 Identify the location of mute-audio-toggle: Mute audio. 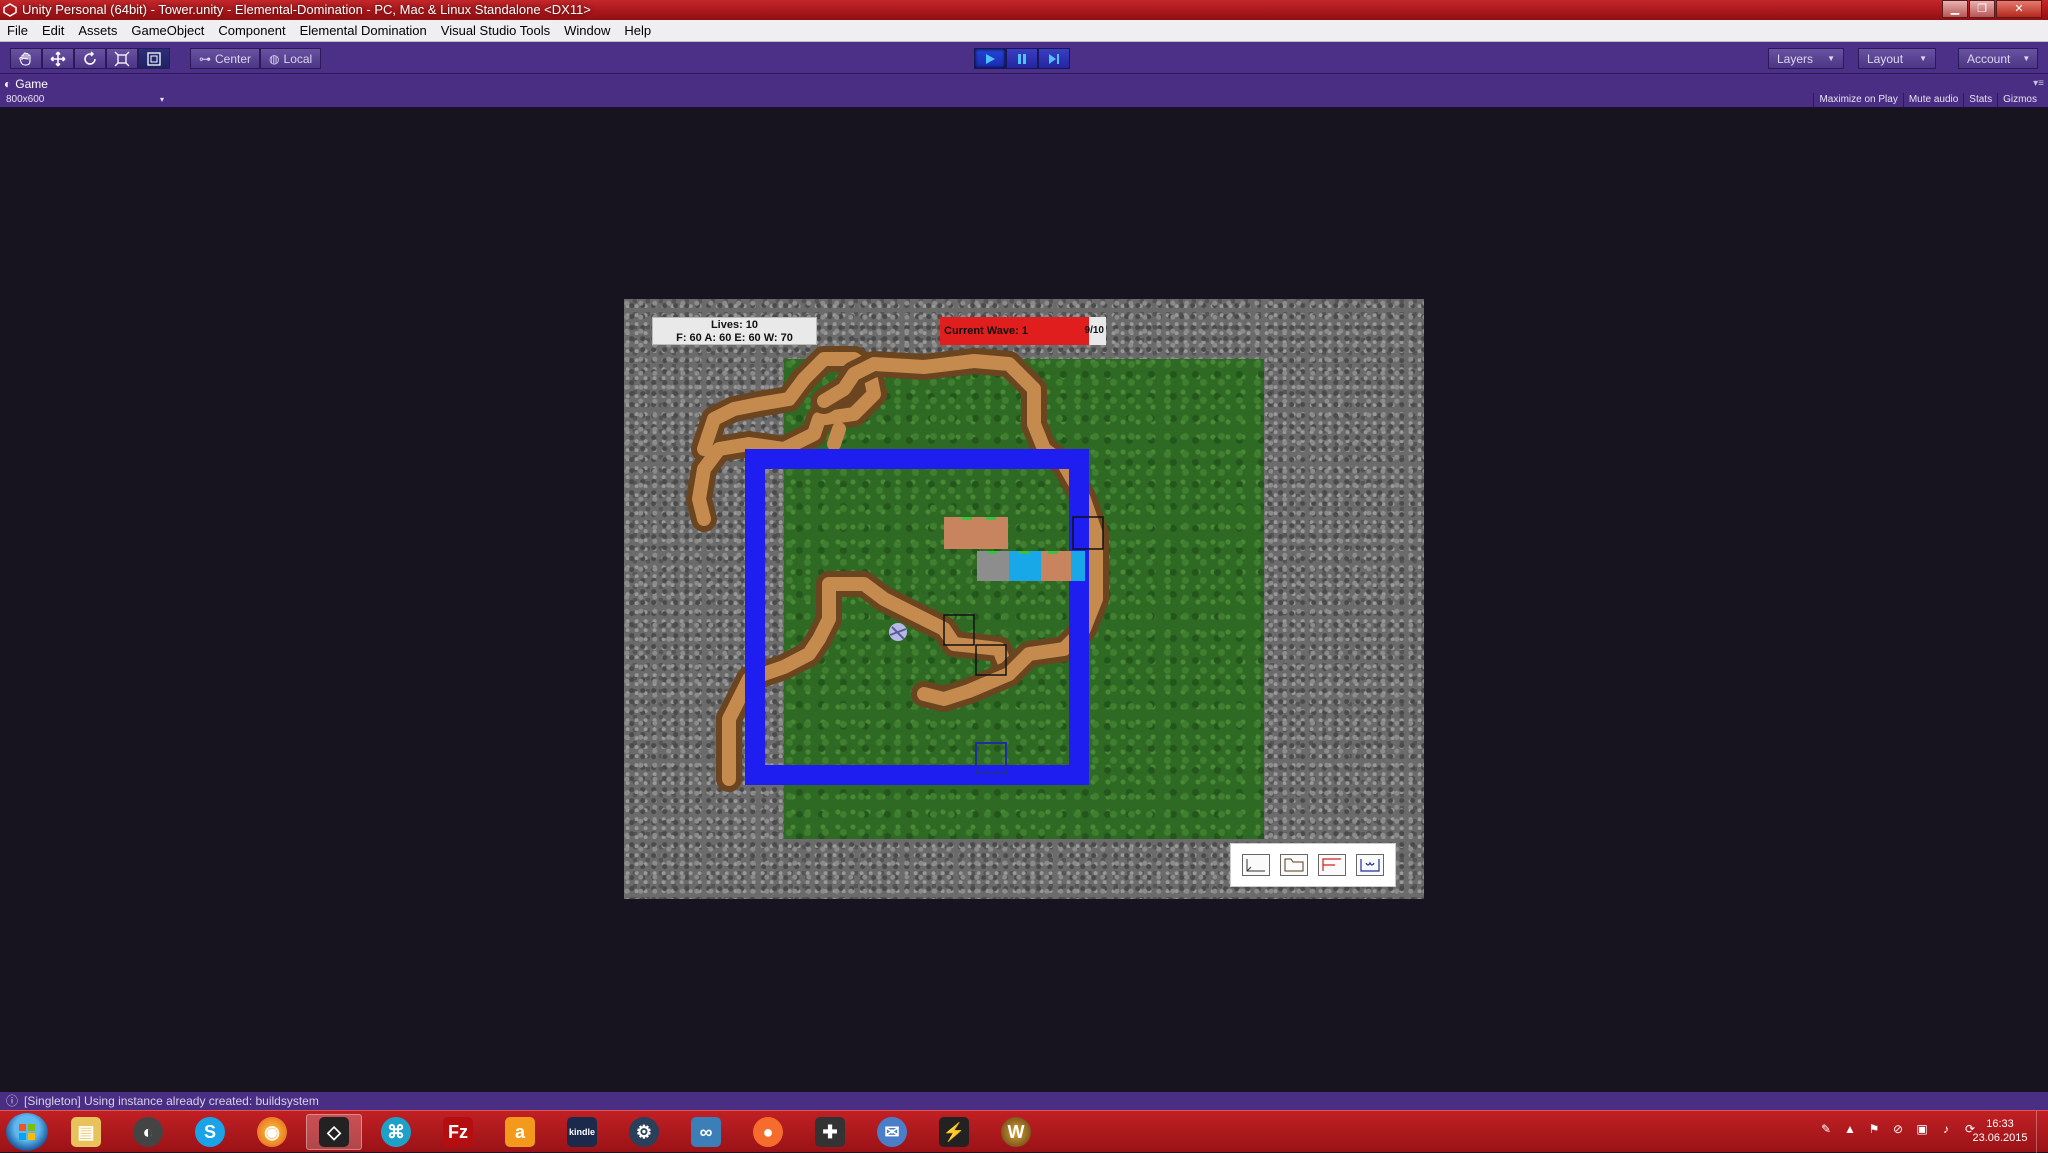
(1932, 100).